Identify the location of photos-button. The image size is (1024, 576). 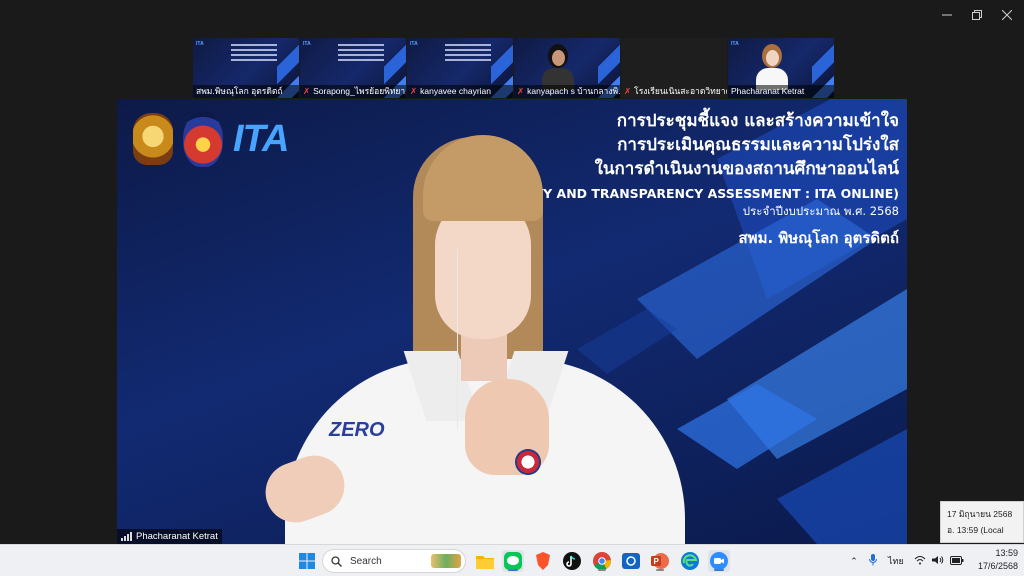
(631, 561).